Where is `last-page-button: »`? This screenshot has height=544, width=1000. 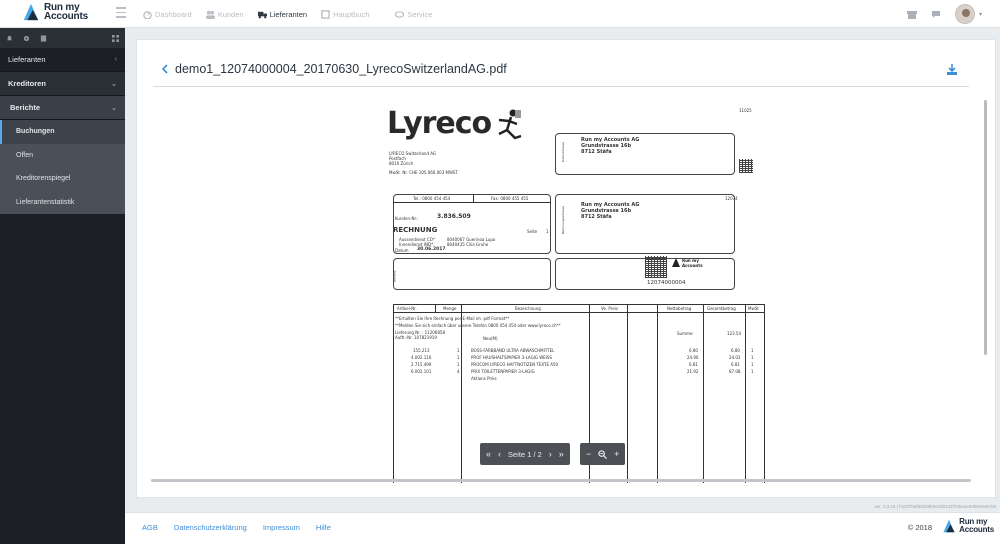
last-page-button: » is located at coordinates (561, 454).